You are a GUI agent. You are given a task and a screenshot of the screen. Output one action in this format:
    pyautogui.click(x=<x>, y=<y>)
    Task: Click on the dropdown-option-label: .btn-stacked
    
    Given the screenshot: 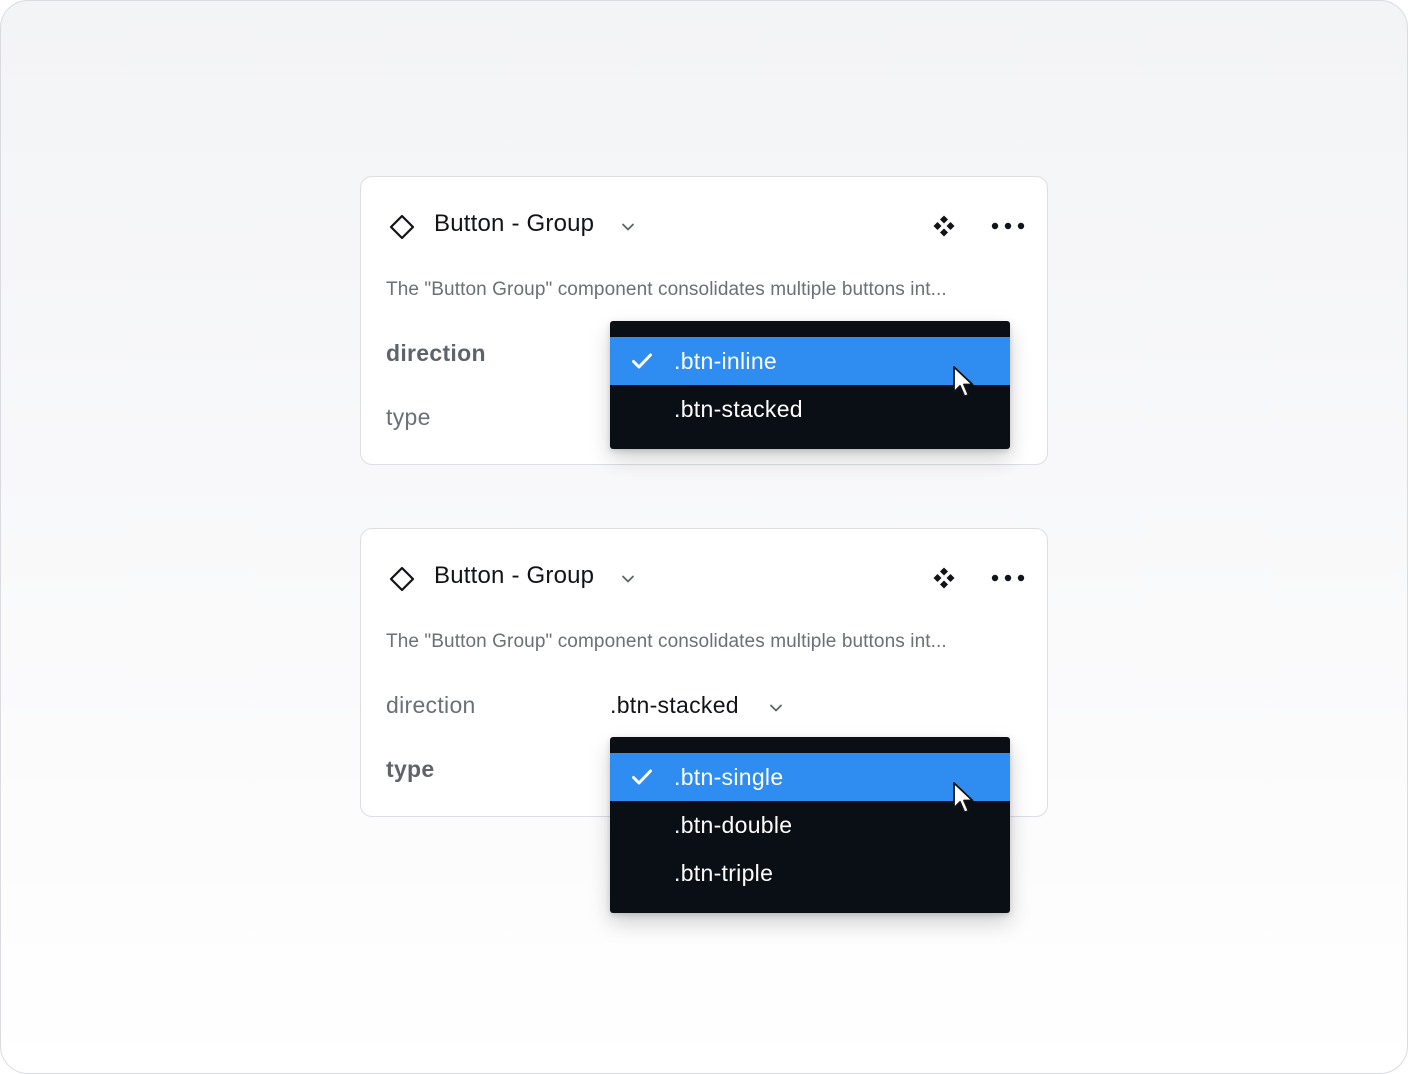 What is the action you would take?
    pyautogui.click(x=738, y=409)
    